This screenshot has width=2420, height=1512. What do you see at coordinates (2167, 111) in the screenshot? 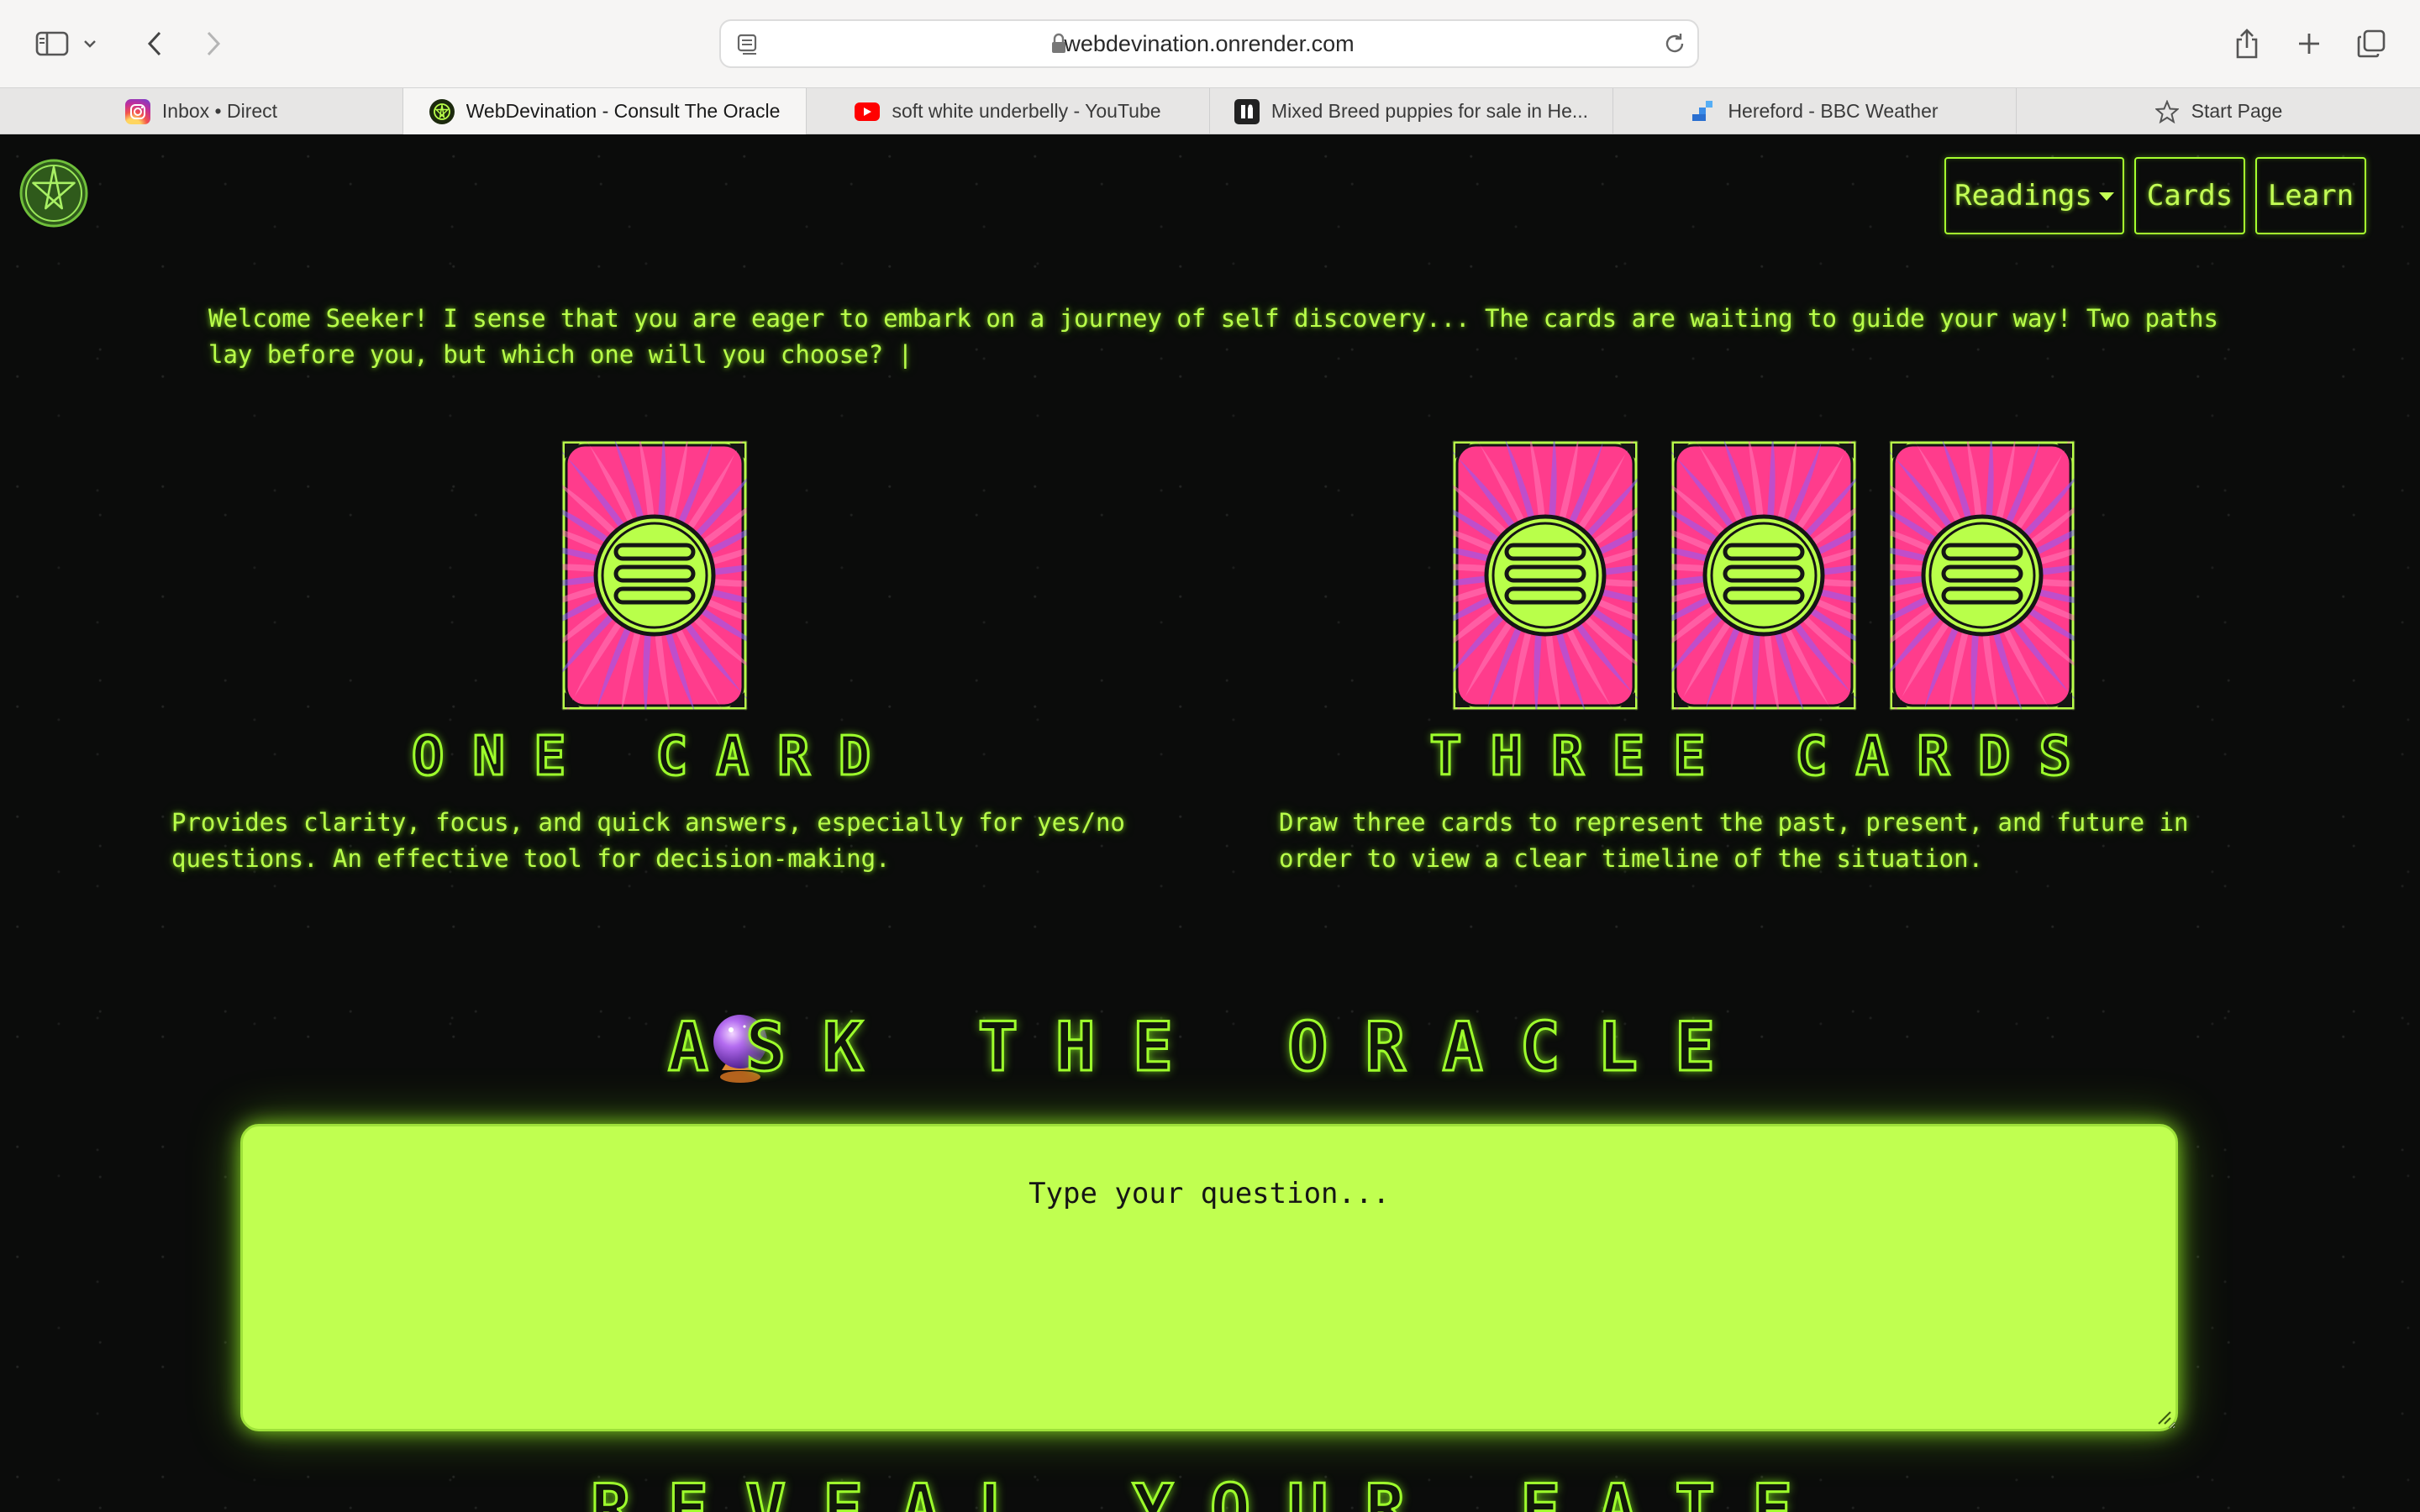
I see `star-icon` at bounding box center [2167, 111].